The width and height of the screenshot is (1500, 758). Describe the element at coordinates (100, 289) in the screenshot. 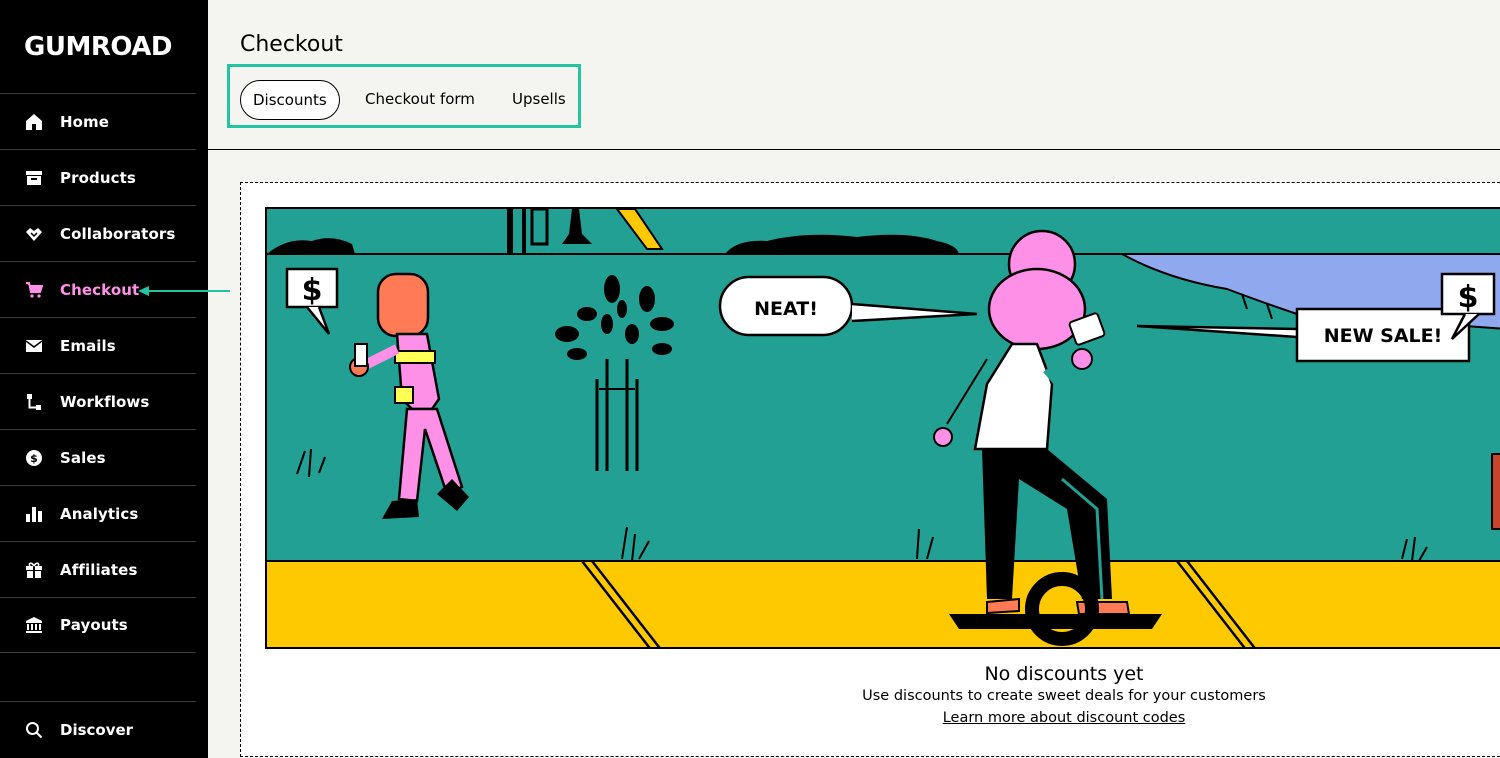

I see `sidebar-item-label: Checkout` at that location.